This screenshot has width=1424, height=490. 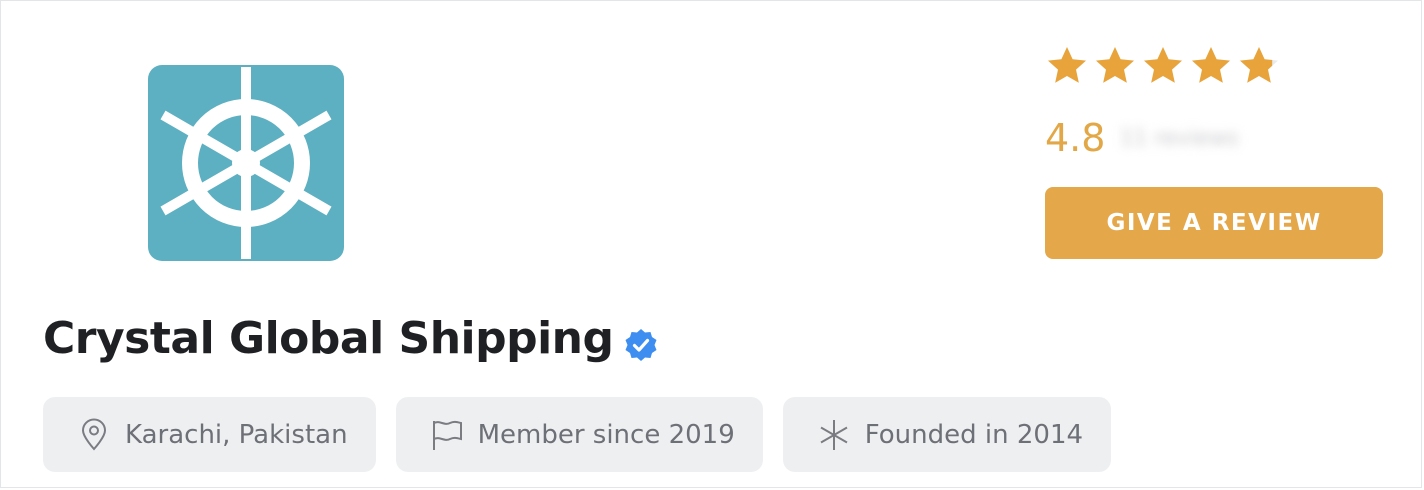 What do you see at coordinates (94, 435) in the screenshot?
I see `location-pin-icon` at bounding box center [94, 435].